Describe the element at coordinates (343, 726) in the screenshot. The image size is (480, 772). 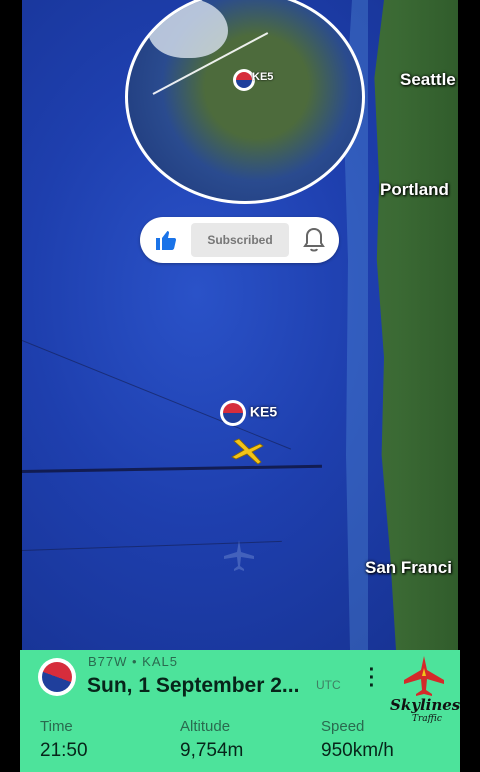
I see `stat-label-speed: Speed` at that location.